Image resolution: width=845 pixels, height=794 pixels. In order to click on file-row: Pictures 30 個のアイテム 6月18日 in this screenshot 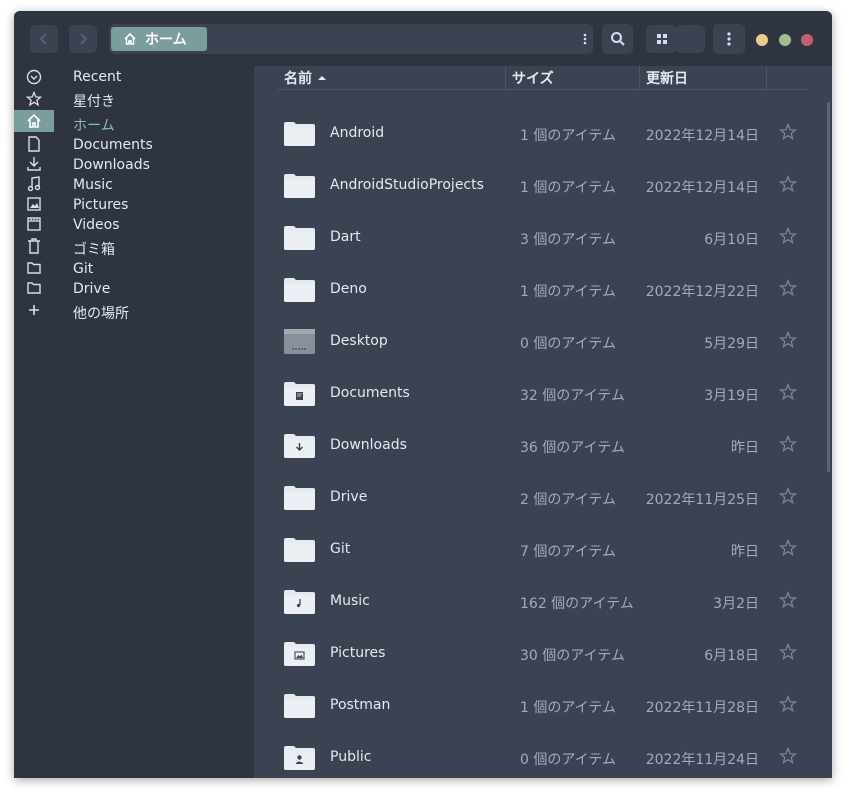, I will do `click(542, 656)`.